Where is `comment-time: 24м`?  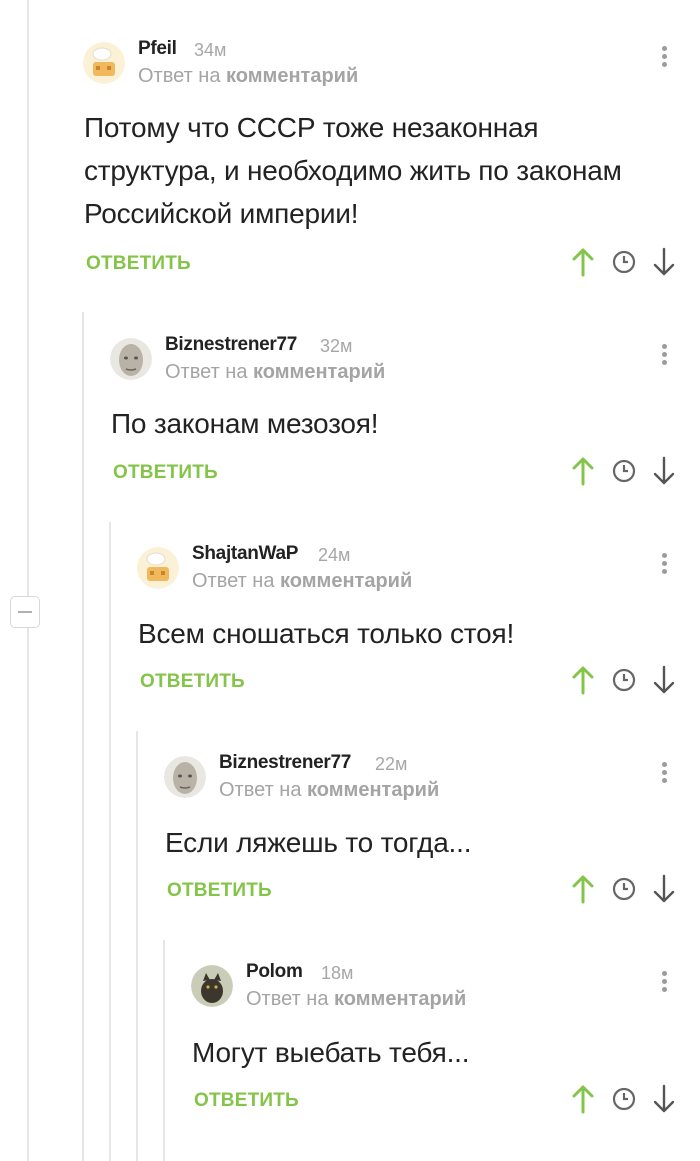 comment-time: 24м is located at coordinates (334, 555).